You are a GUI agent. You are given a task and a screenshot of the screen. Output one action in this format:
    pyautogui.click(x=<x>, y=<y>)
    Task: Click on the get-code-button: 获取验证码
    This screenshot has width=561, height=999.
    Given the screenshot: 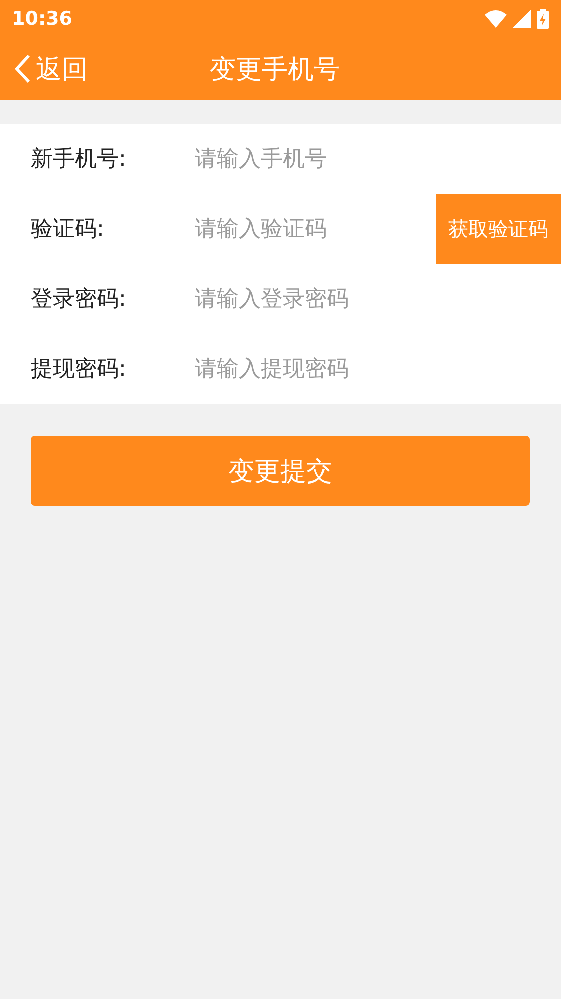 What is the action you would take?
    pyautogui.click(x=498, y=229)
    